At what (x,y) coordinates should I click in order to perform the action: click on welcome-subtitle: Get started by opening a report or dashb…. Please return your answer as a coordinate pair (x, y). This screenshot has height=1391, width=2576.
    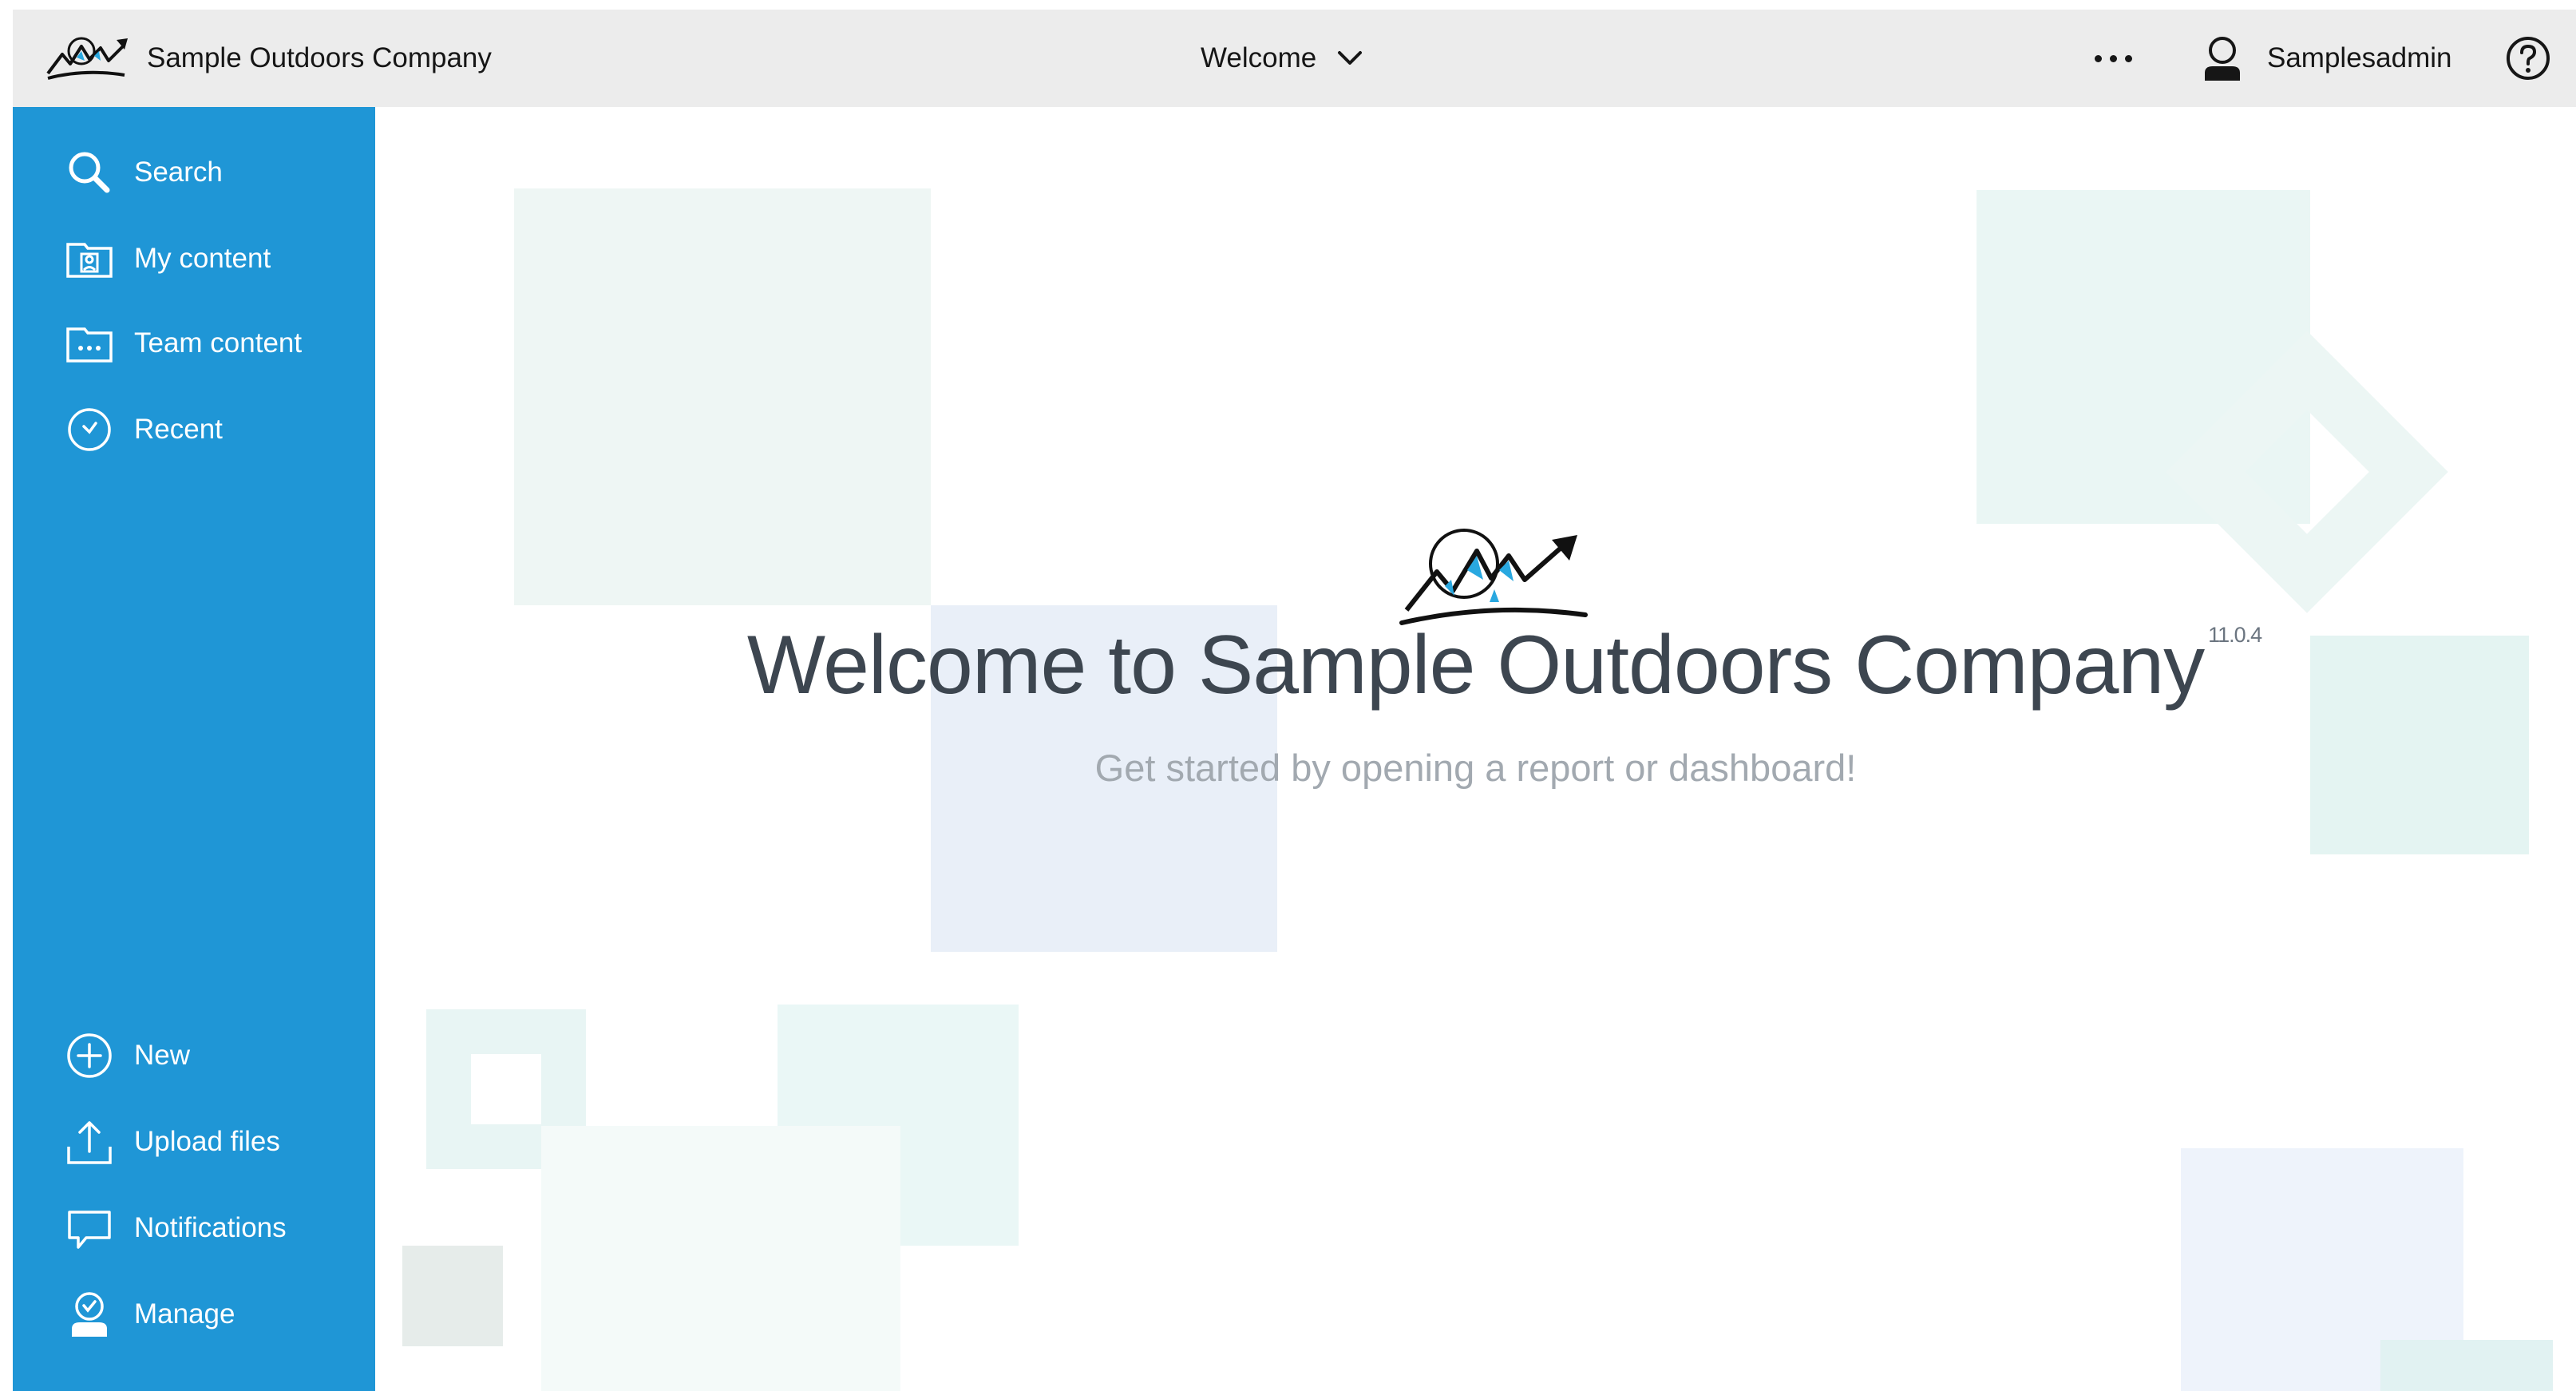
    Looking at the image, I should click on (1475, 768).